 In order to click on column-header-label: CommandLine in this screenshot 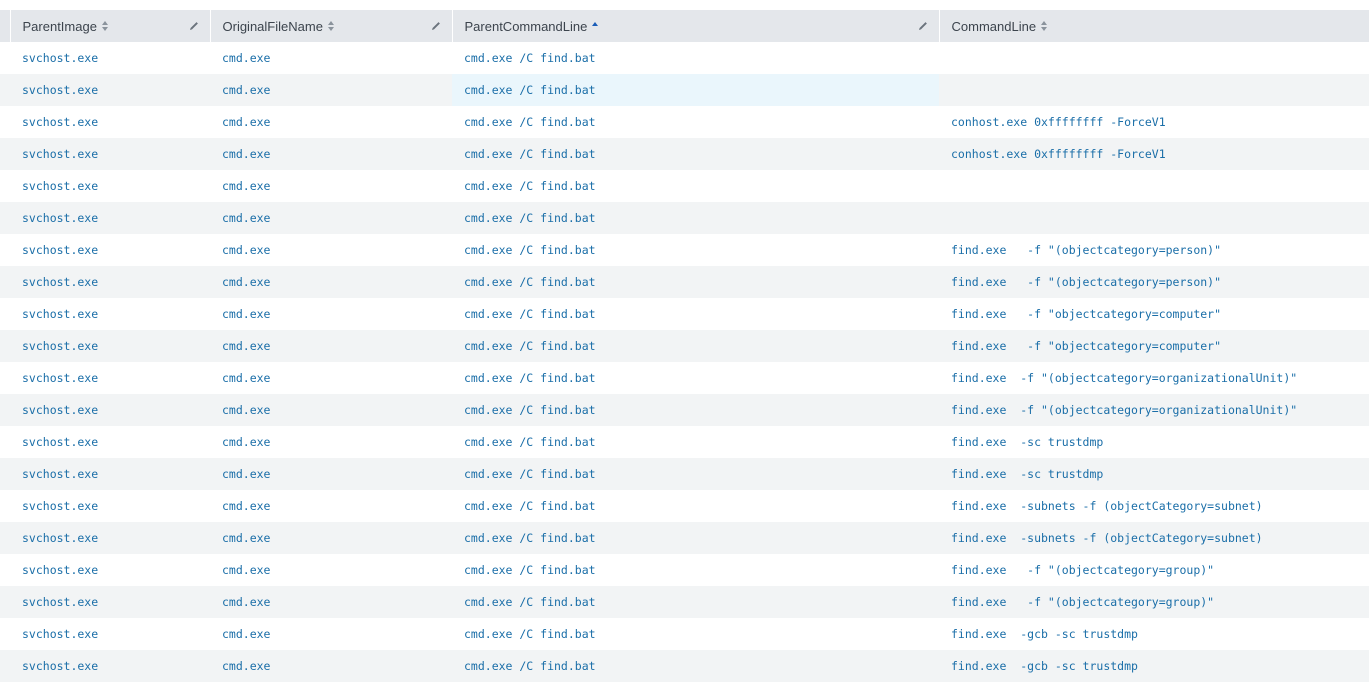, I will do `click(994, 26)`.